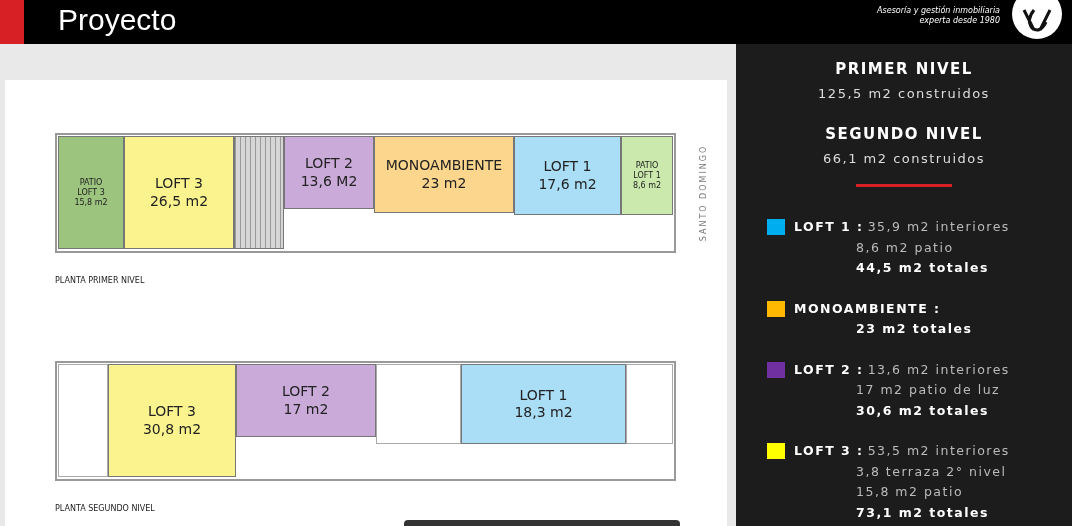 The height and width of the screenshot is (526, 1072). Describe the element at coordinates (172, 429) in the screenshot. I see `unit-label: 30,8 m2` at that location.